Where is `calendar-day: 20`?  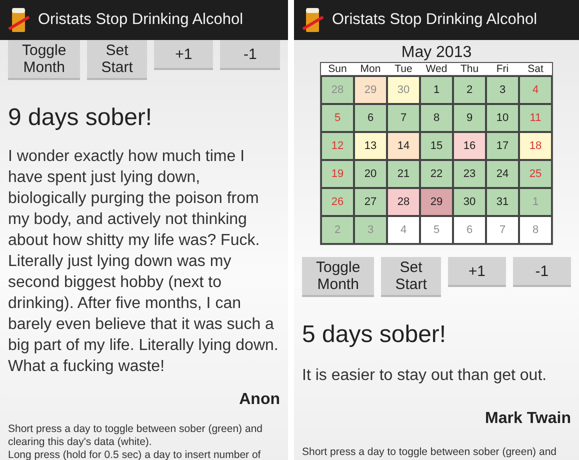 calendar-day: 20 is located at coordinates (370, 174).